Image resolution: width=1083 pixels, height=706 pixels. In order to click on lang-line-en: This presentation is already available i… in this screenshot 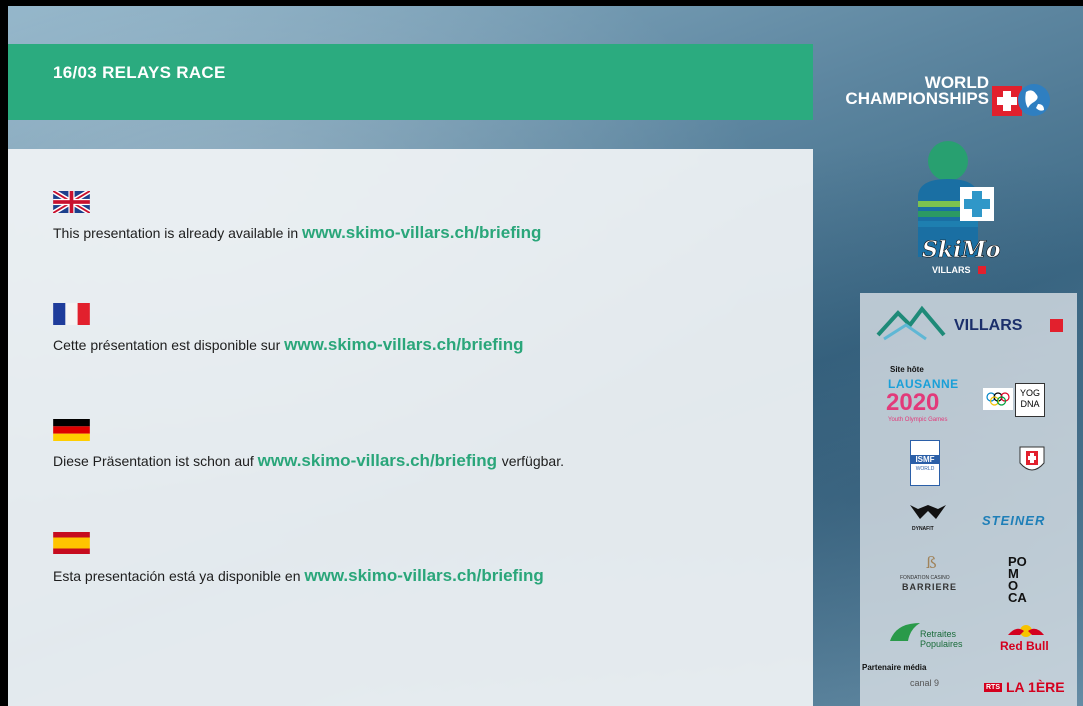, I will do `click(297, 233)`.